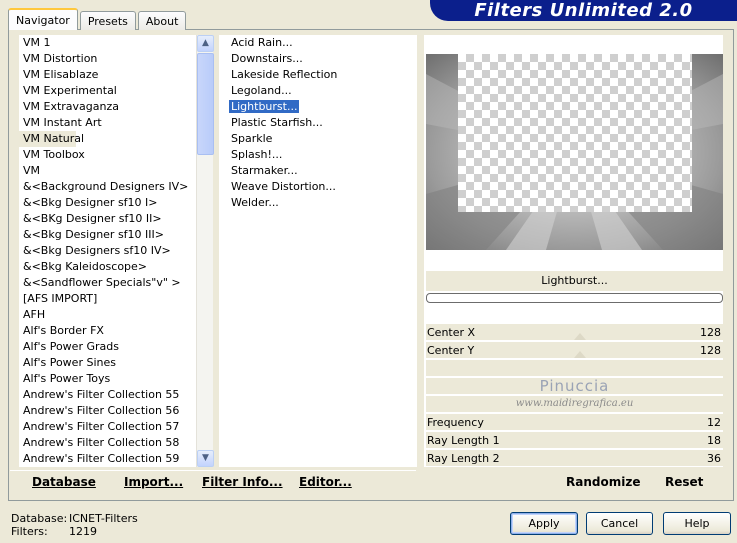  Describe the element at coordinates (544, 523) in the screenshot. I see `apply-button: Apply` at that location.